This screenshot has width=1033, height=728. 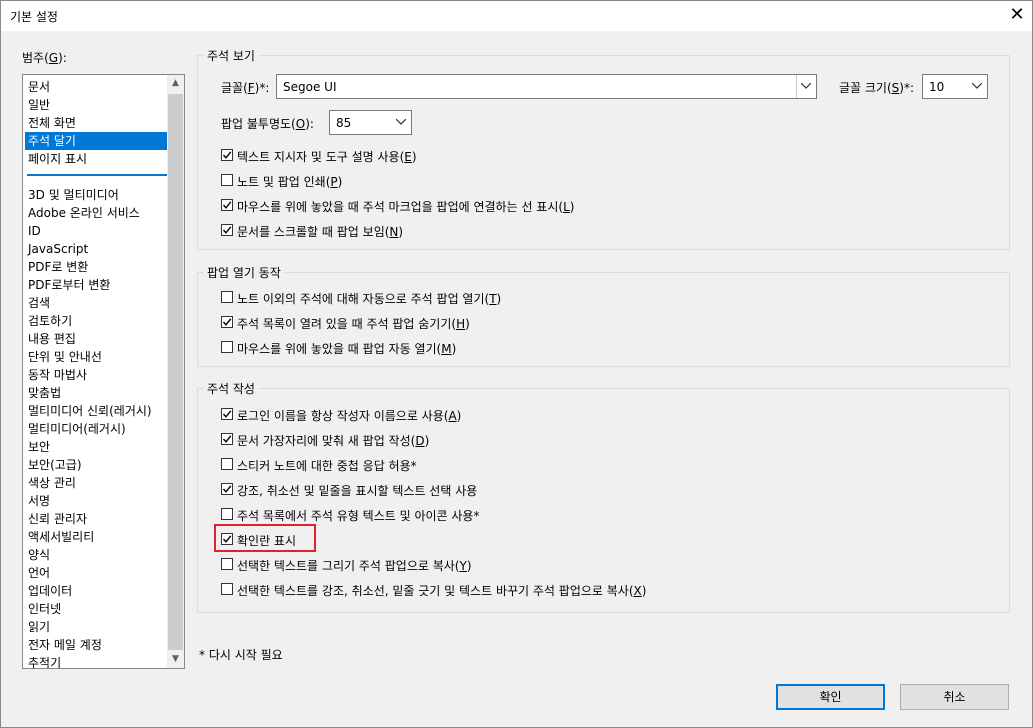 I want to click on list-item: 색상 관리, so click(x=97, y=483).